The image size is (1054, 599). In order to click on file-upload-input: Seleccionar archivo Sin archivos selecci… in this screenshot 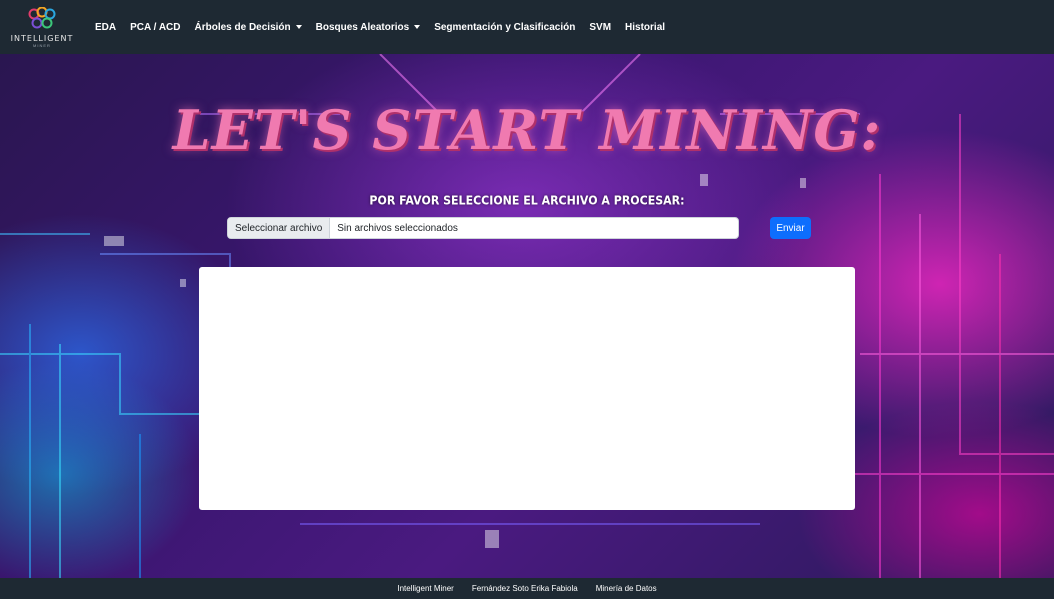, I will do `click(483, 228)`.